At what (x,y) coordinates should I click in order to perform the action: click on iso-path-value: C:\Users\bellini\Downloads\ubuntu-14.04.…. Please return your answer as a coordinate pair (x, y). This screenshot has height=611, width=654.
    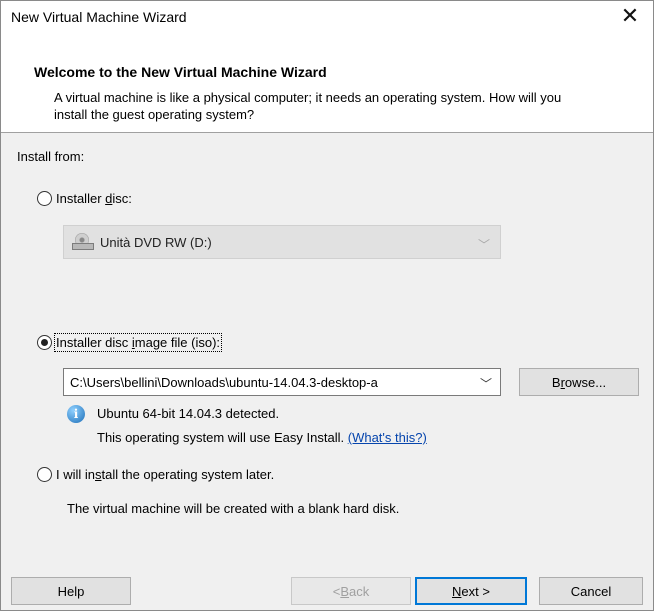
    Looking at the image, I should click on (267, 382).